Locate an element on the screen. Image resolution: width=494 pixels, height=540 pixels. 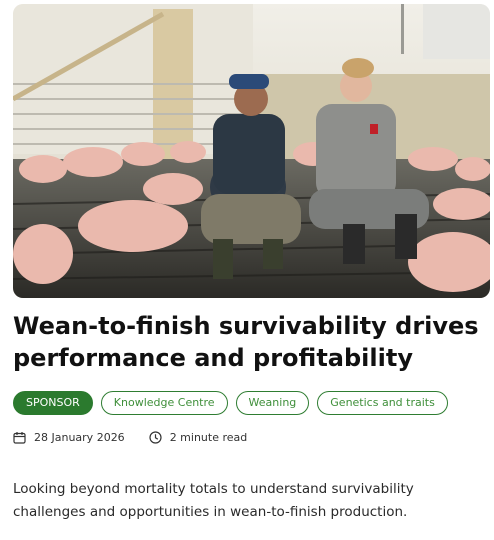
tag-weaning: Weaning is located at coordinates (272, 403).